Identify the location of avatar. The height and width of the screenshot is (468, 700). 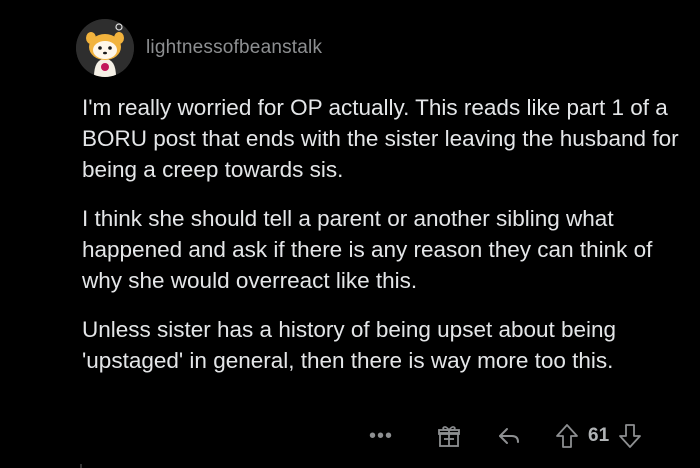
(105, 48).